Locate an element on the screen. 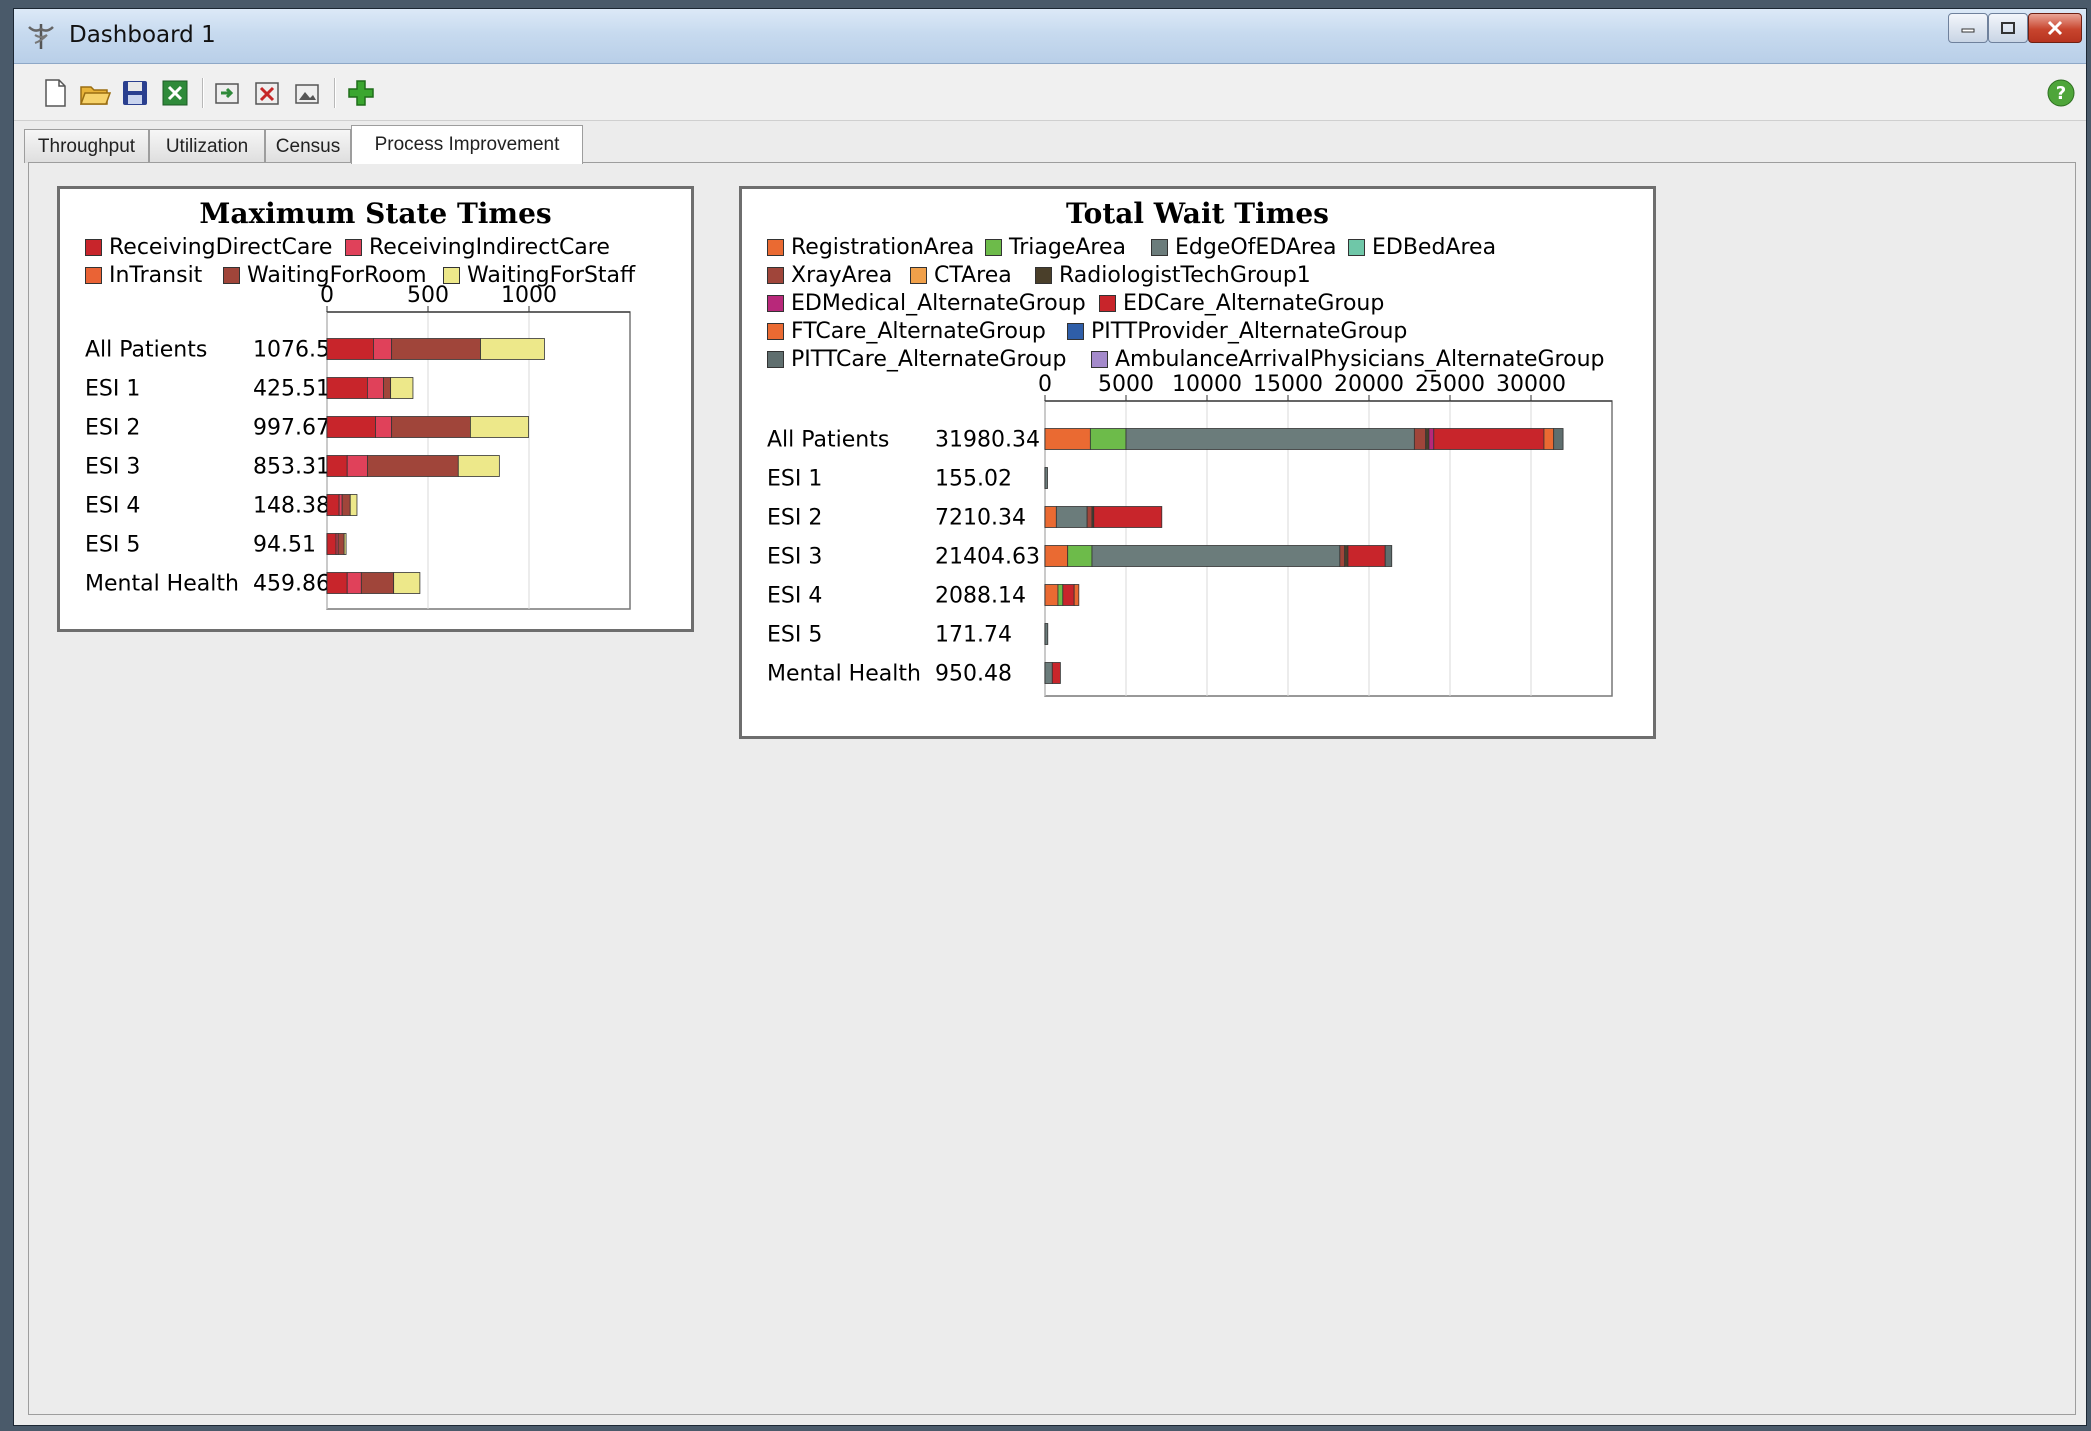 Image resolution: width=2091 pixels, height=1431 pixels. total-label: 21404.63 is located at coordinates (987, 557).